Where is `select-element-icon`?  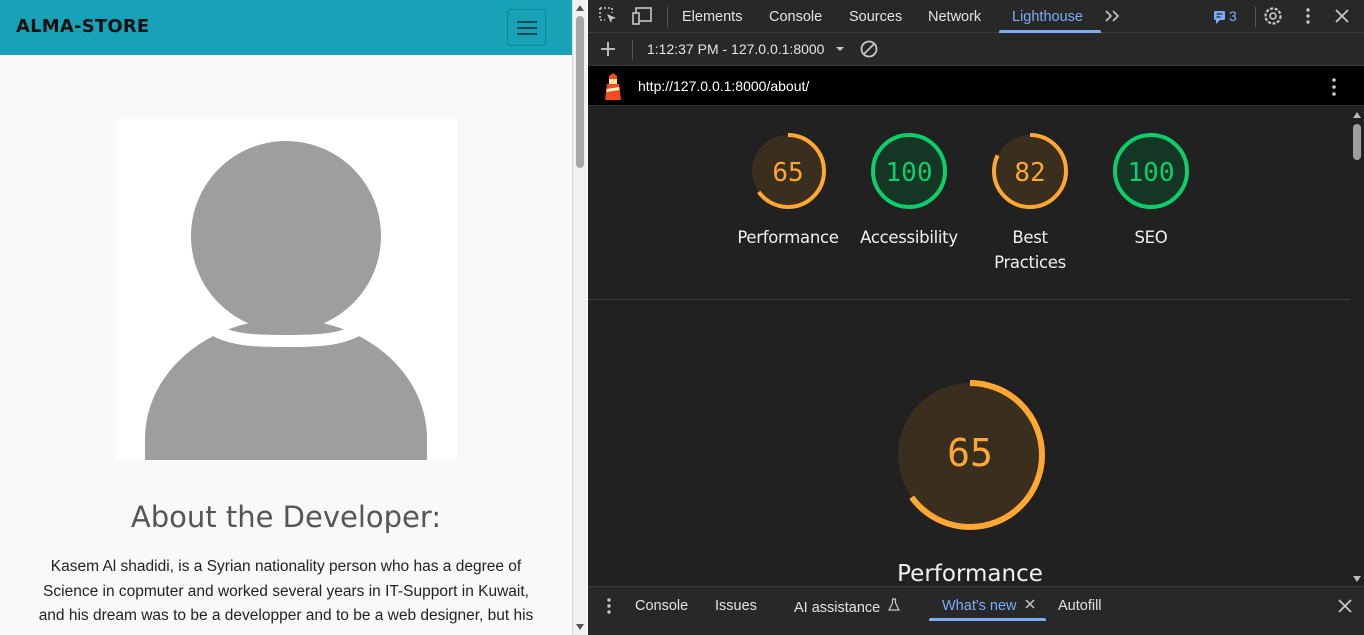
select-element-icon is located at coordinates (609, 16).